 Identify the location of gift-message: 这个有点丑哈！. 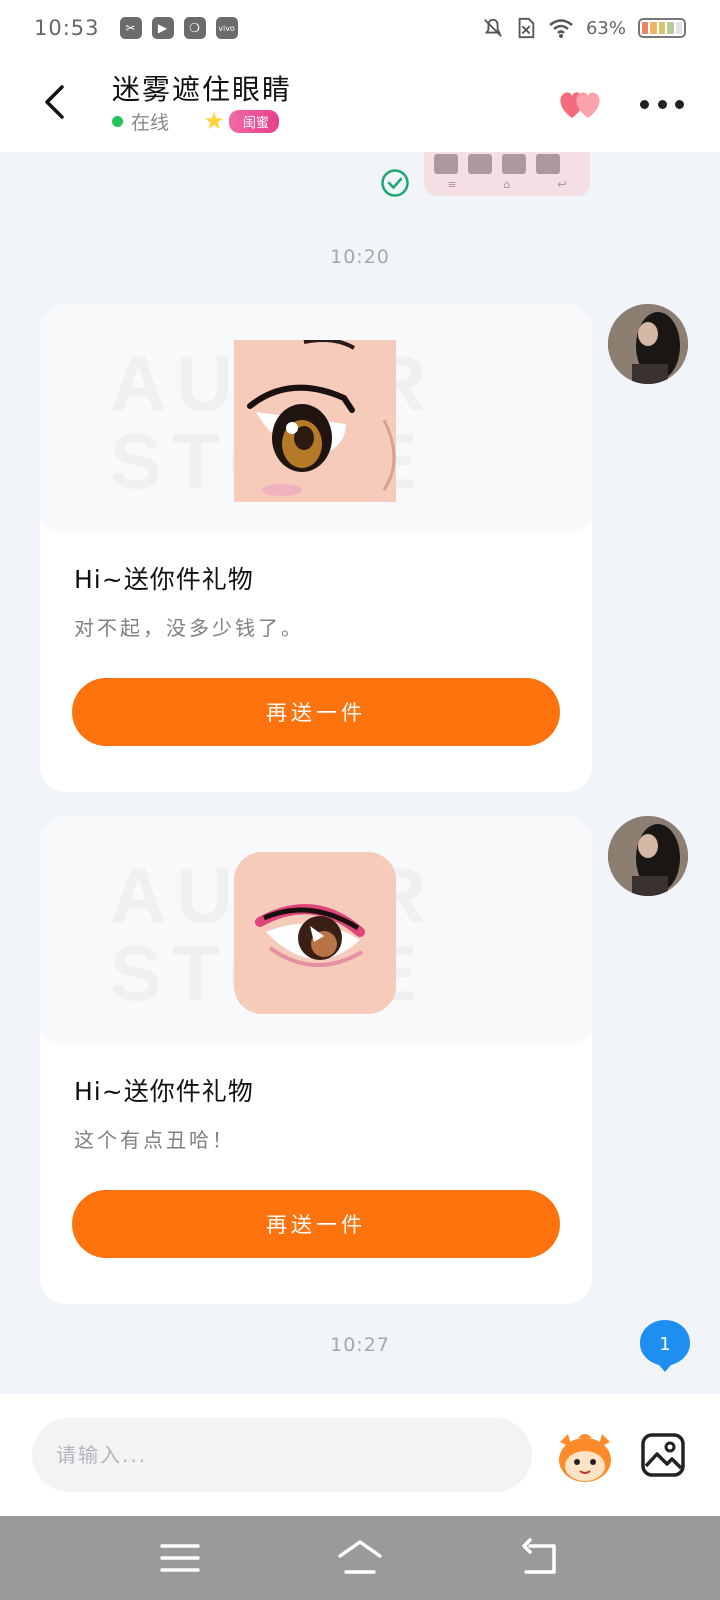
(154, 1140).